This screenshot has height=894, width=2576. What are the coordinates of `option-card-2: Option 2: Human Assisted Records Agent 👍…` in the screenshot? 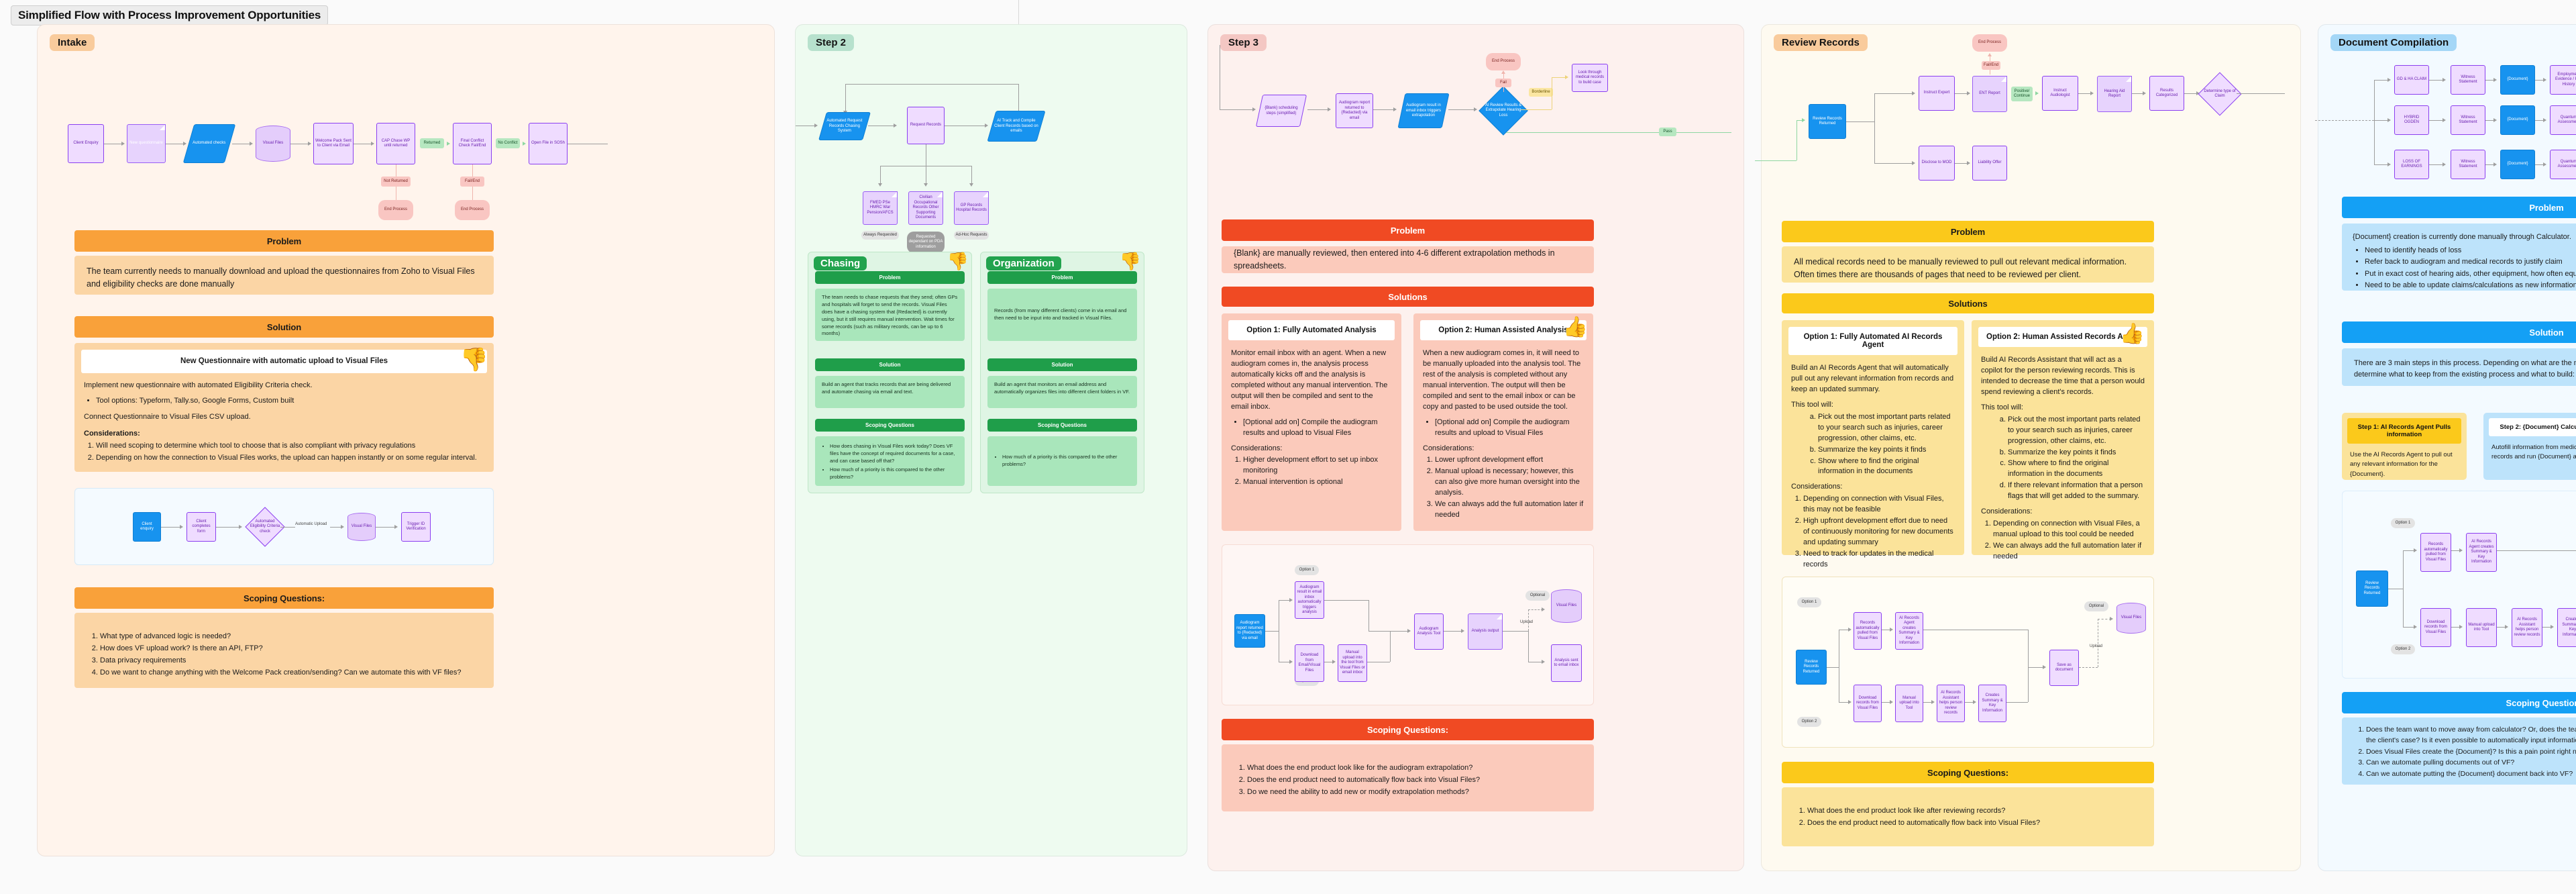 It's located at (2063, 440).